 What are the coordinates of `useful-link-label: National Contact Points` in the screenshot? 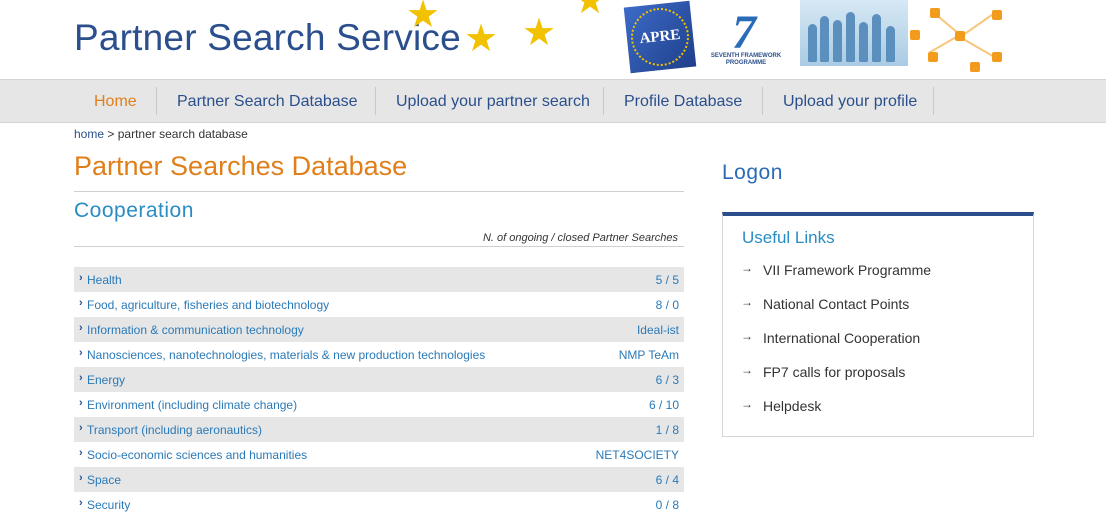 It's located at (836, 304).